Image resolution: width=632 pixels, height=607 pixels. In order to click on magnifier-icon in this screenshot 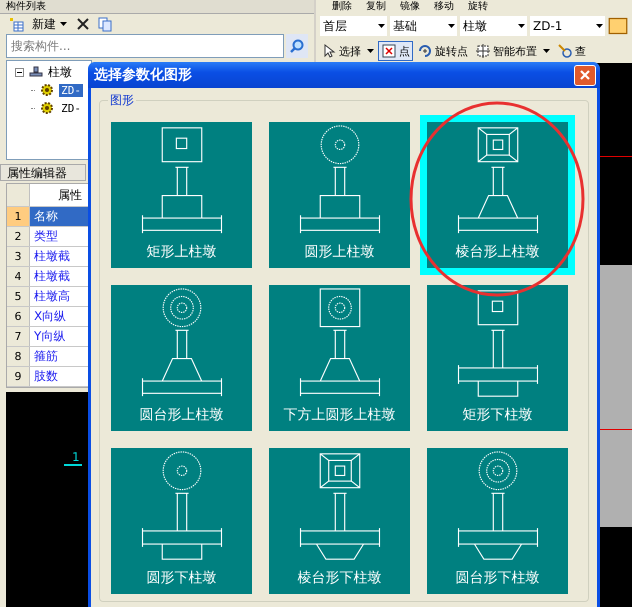, I will do `click(565, 51)`.